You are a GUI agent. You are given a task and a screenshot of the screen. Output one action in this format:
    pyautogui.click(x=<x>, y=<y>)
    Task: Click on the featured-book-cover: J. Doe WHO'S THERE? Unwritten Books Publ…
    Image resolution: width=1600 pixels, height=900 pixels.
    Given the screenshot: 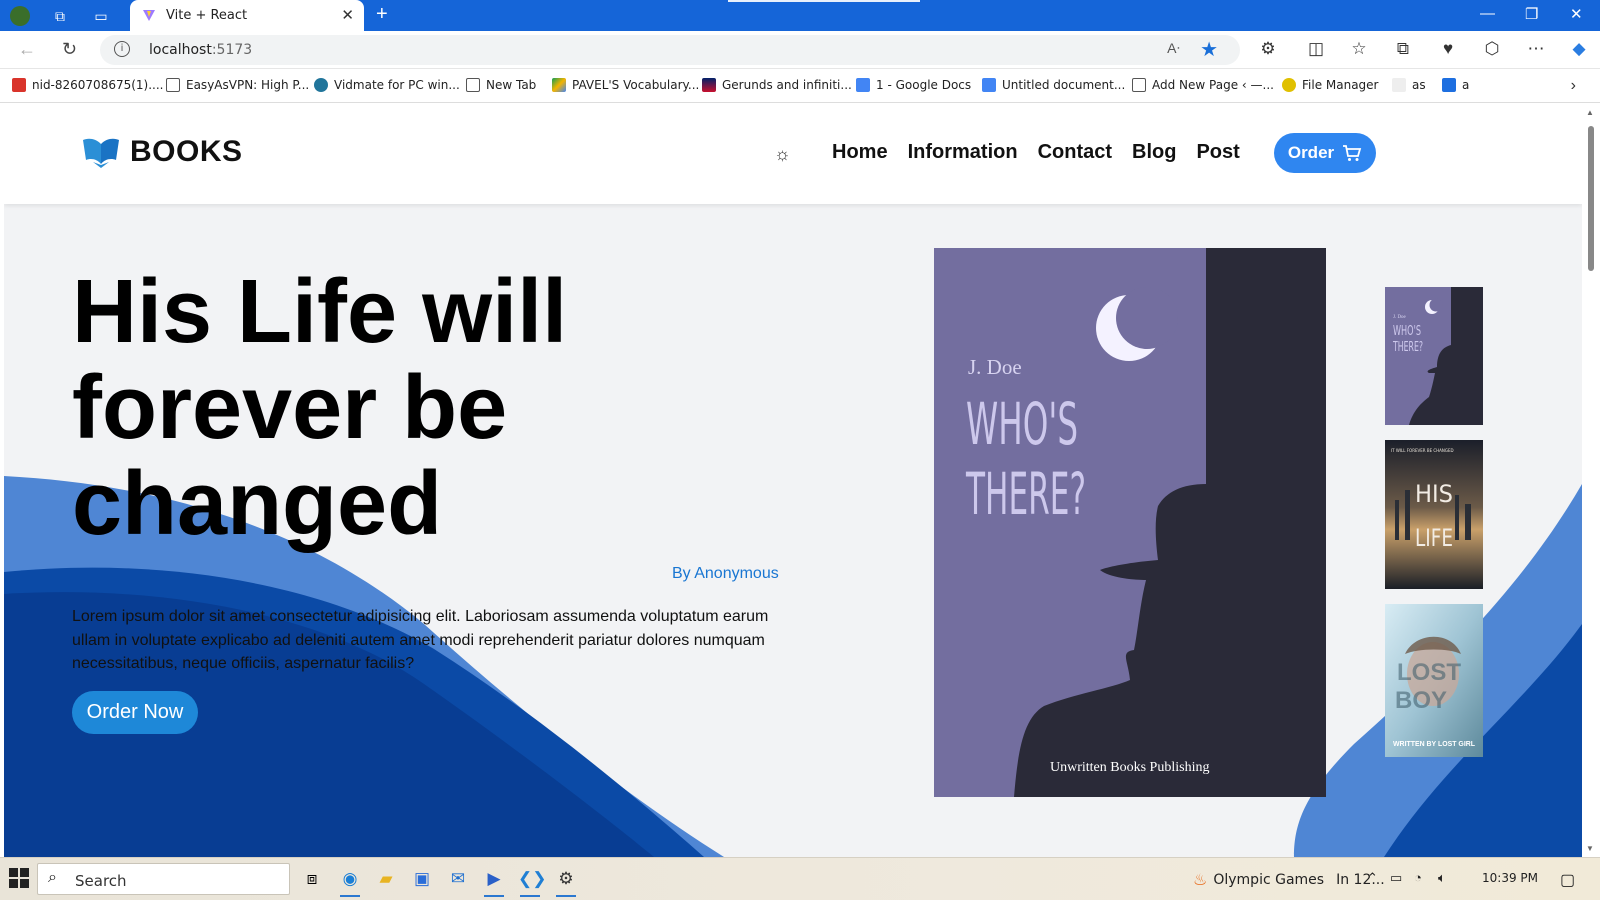 What is the action you would take?
    pyautogui.click(x=1130, y=522)
    